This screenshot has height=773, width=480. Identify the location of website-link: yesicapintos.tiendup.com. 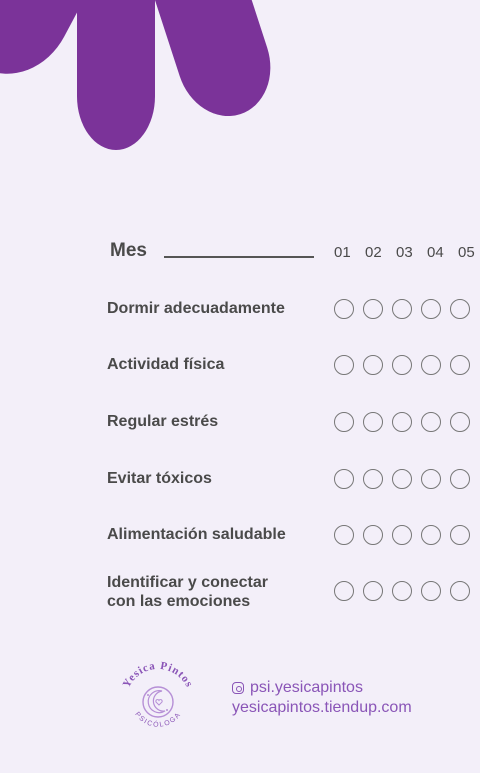
(322, 708).